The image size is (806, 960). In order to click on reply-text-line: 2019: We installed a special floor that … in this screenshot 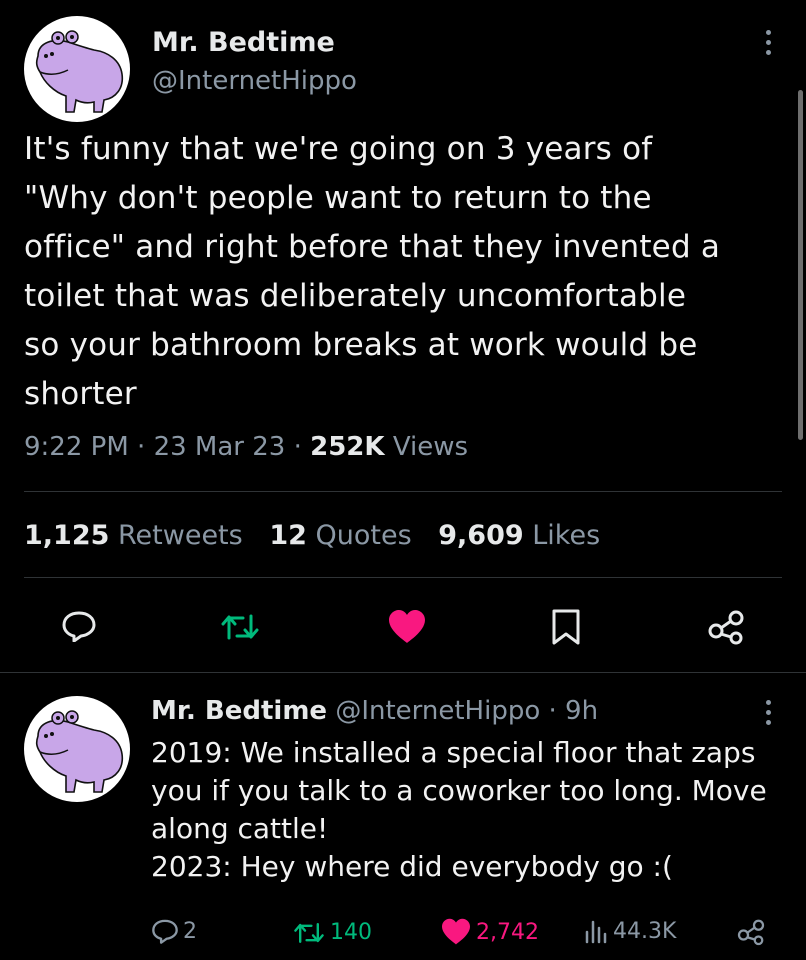, I will do `click(453, 752)`.